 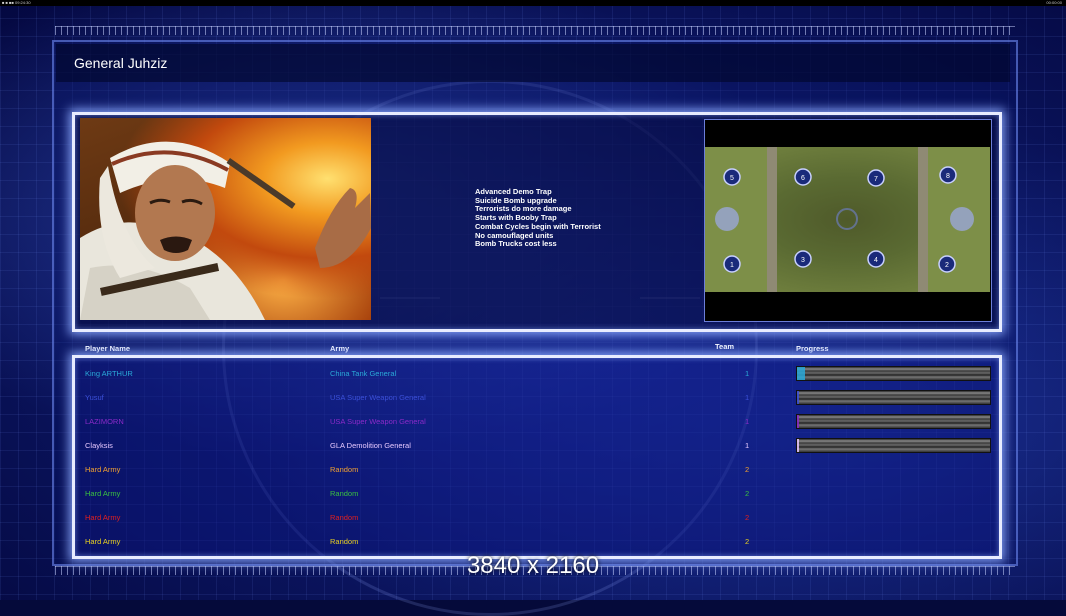 I want to click on start-marker: 3, so click(x=803, y=259).